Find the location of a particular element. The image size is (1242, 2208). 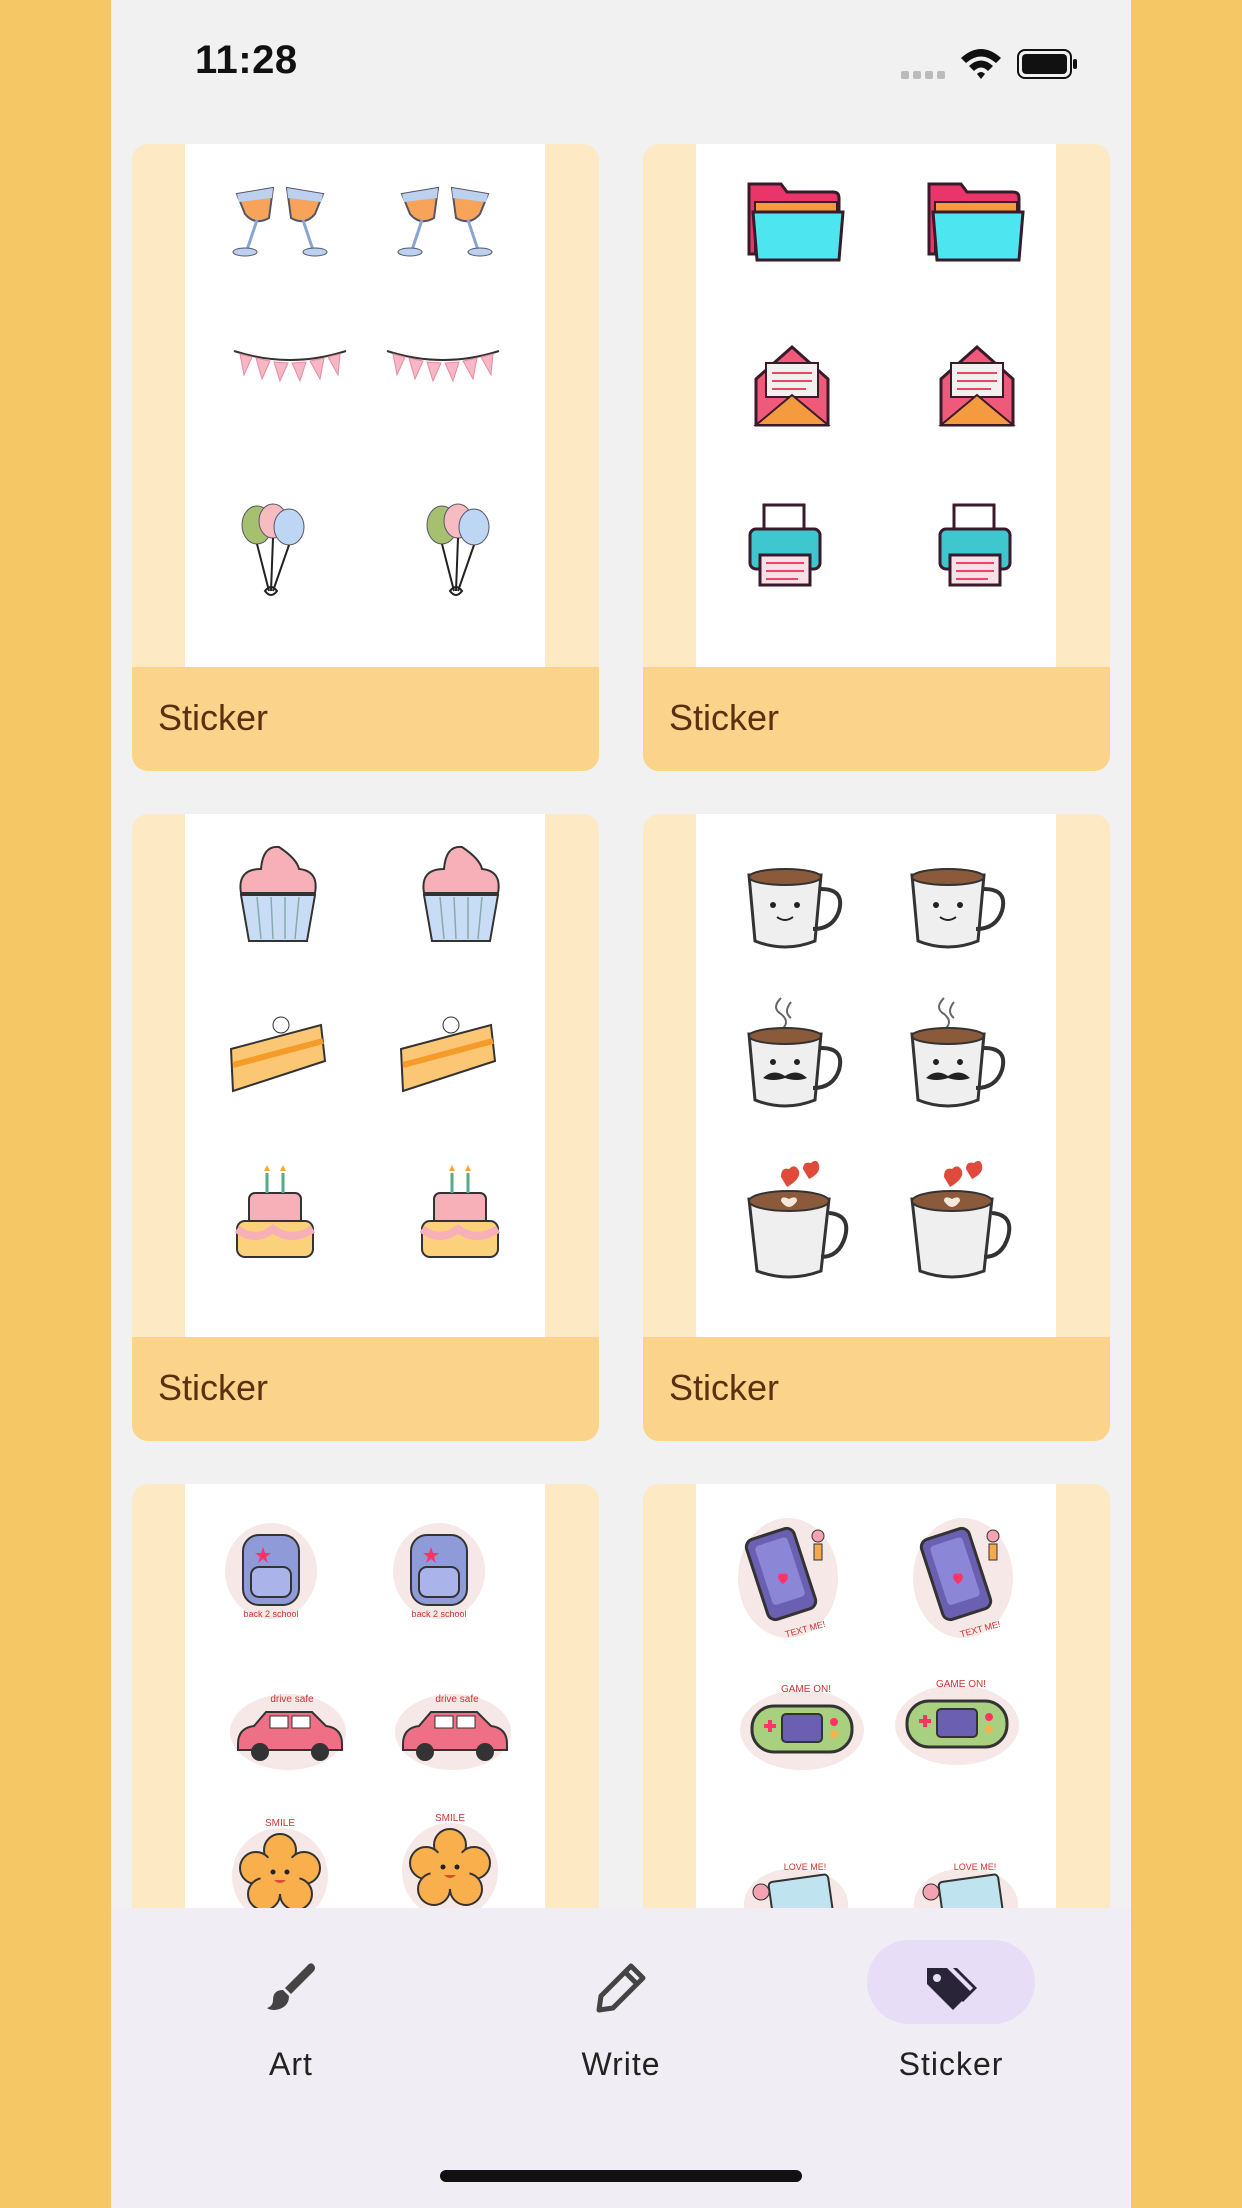

status-bar: 11:28 is located at coordinates (621, 65).